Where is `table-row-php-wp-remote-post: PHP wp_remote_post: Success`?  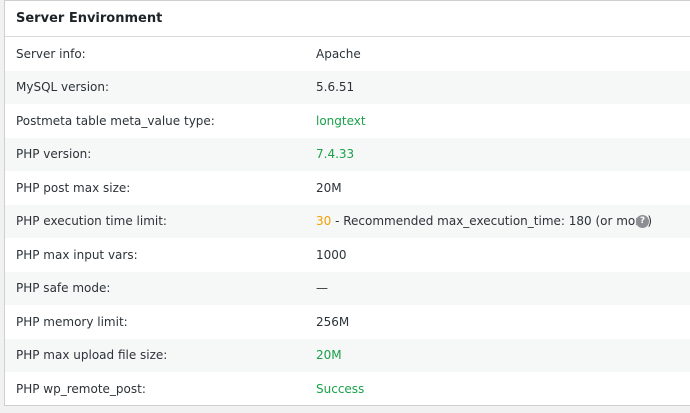
table-row-php-wp-remote-post: PHP wp_remote_post: Success is located at coordinates (347, 389).